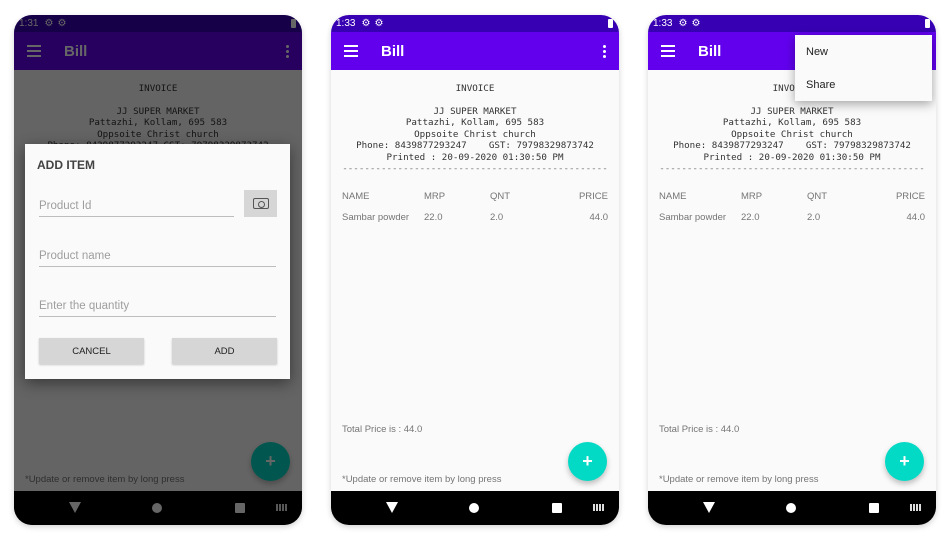  I want to click on dialog-title: ADD ITEM, so click(66, 165).